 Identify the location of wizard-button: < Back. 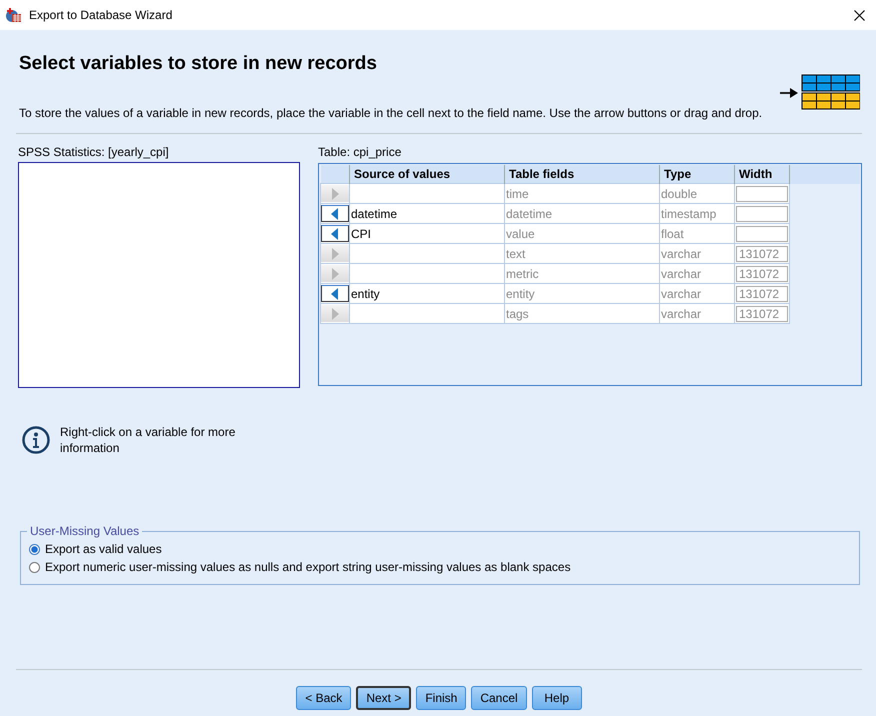
(324, 698).